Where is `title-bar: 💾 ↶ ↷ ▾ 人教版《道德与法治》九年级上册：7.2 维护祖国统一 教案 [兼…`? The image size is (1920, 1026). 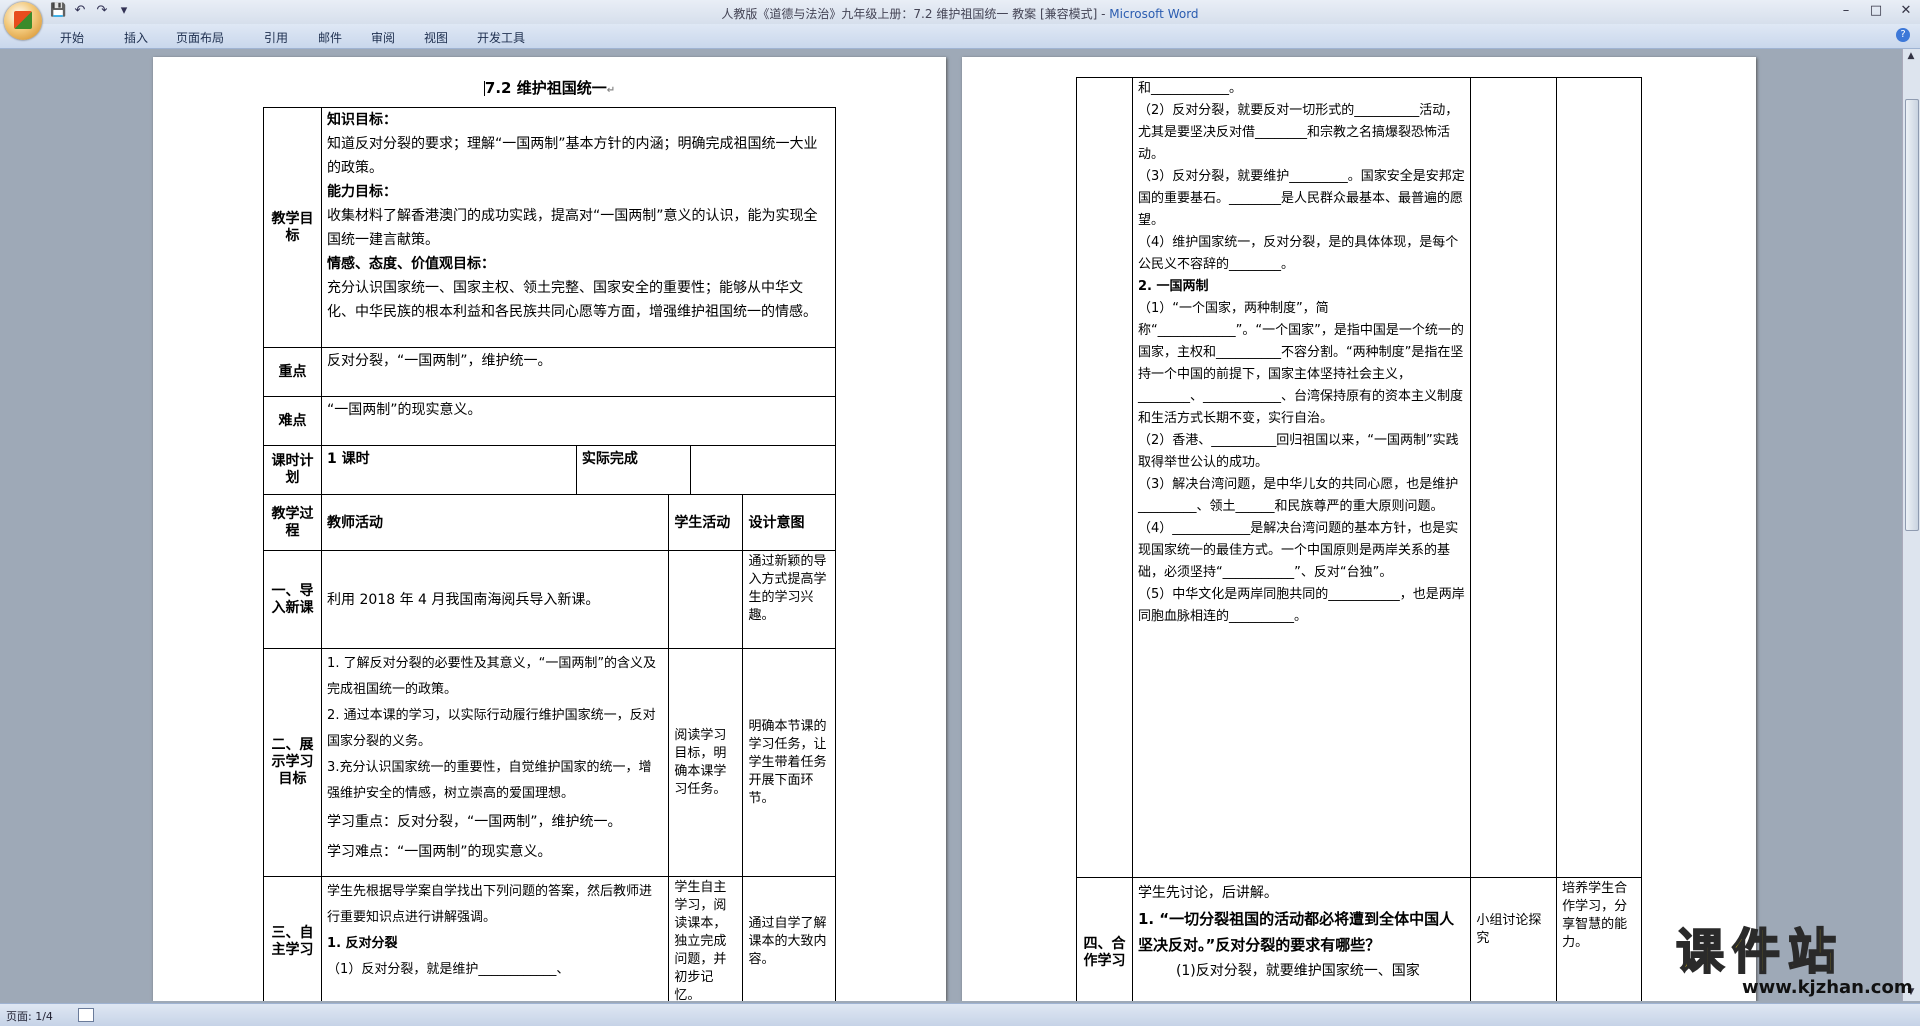
title-bar: 💾 ↶ ↷ ▾ 人教版《道德与法治》九年级上册：7.2 维护祖国统一 教案 [兼… is located at coordinates (960, 12).